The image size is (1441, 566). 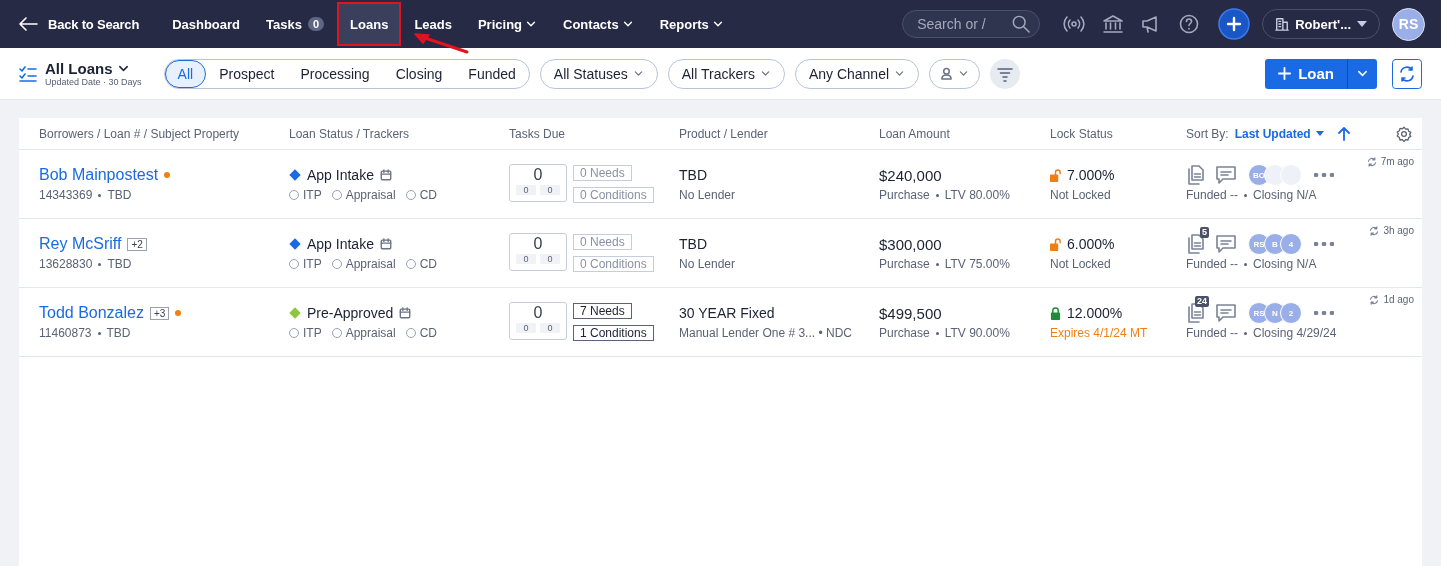 I want to click on bank-icon, so click(x=1113, y=24).